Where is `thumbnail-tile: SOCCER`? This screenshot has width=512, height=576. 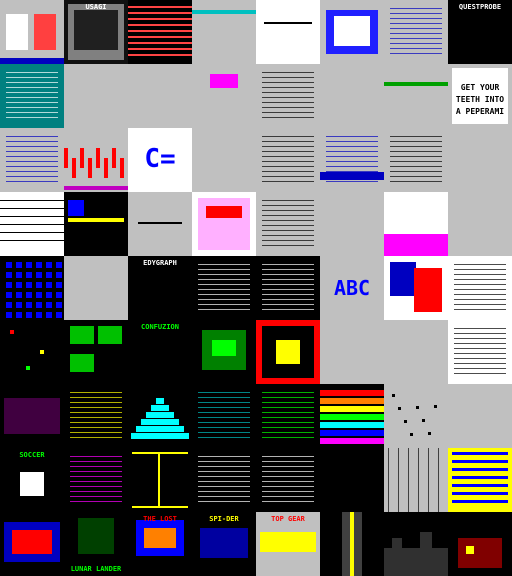 thumbnail-tile: SOCCER is located at coordinates (32, 480).